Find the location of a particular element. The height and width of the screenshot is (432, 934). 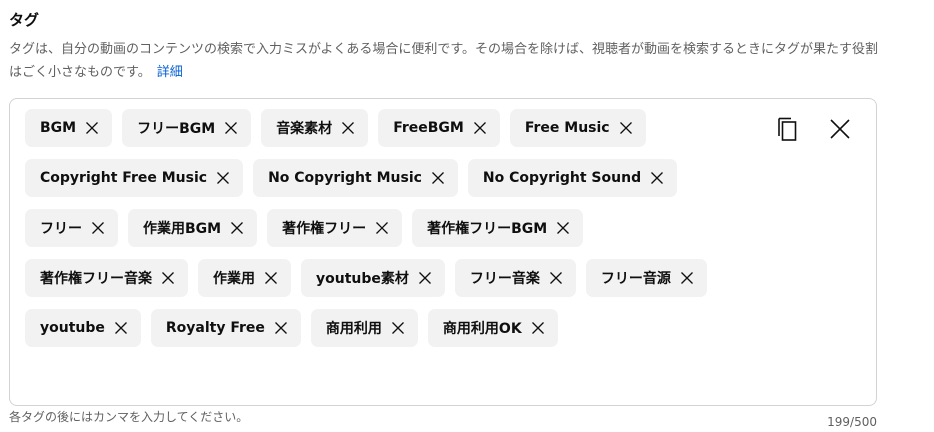

tag-label: 商用利用OK is located at coordinates (482, 329).